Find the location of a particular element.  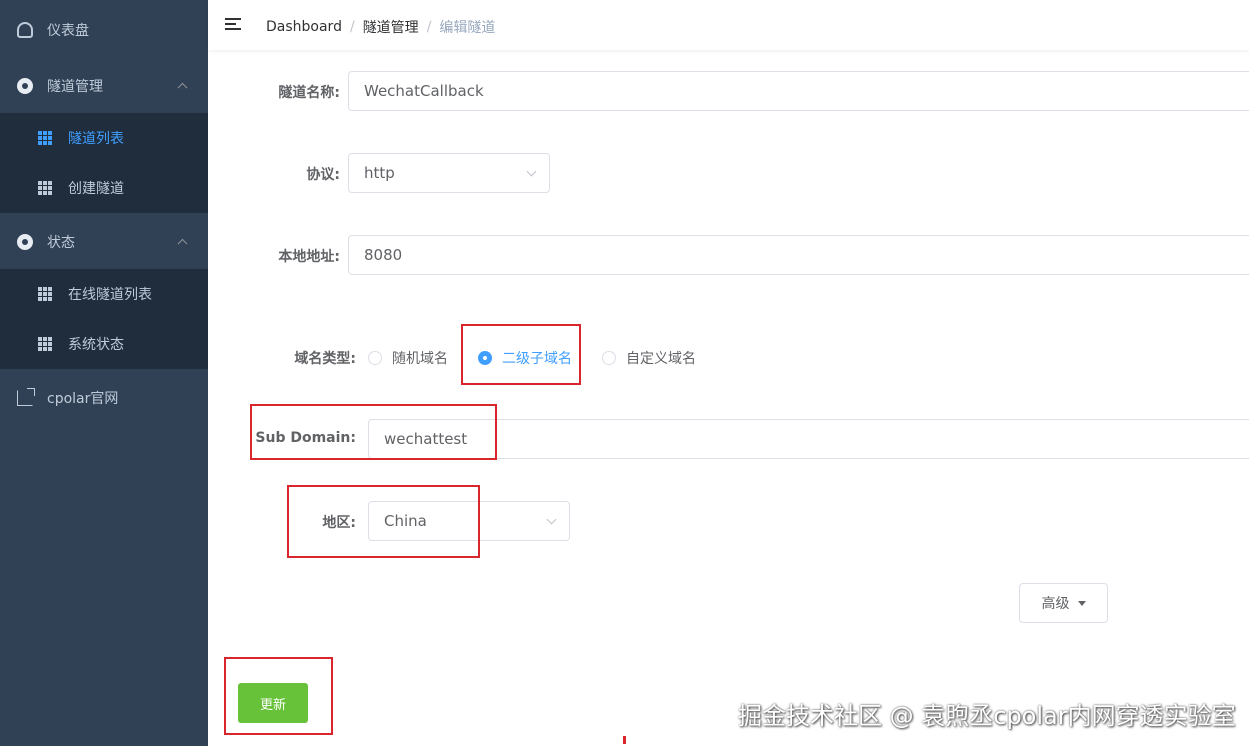

sidebar-item-tunnel-list: 隧道列表 is located at coordinates (104, 138).